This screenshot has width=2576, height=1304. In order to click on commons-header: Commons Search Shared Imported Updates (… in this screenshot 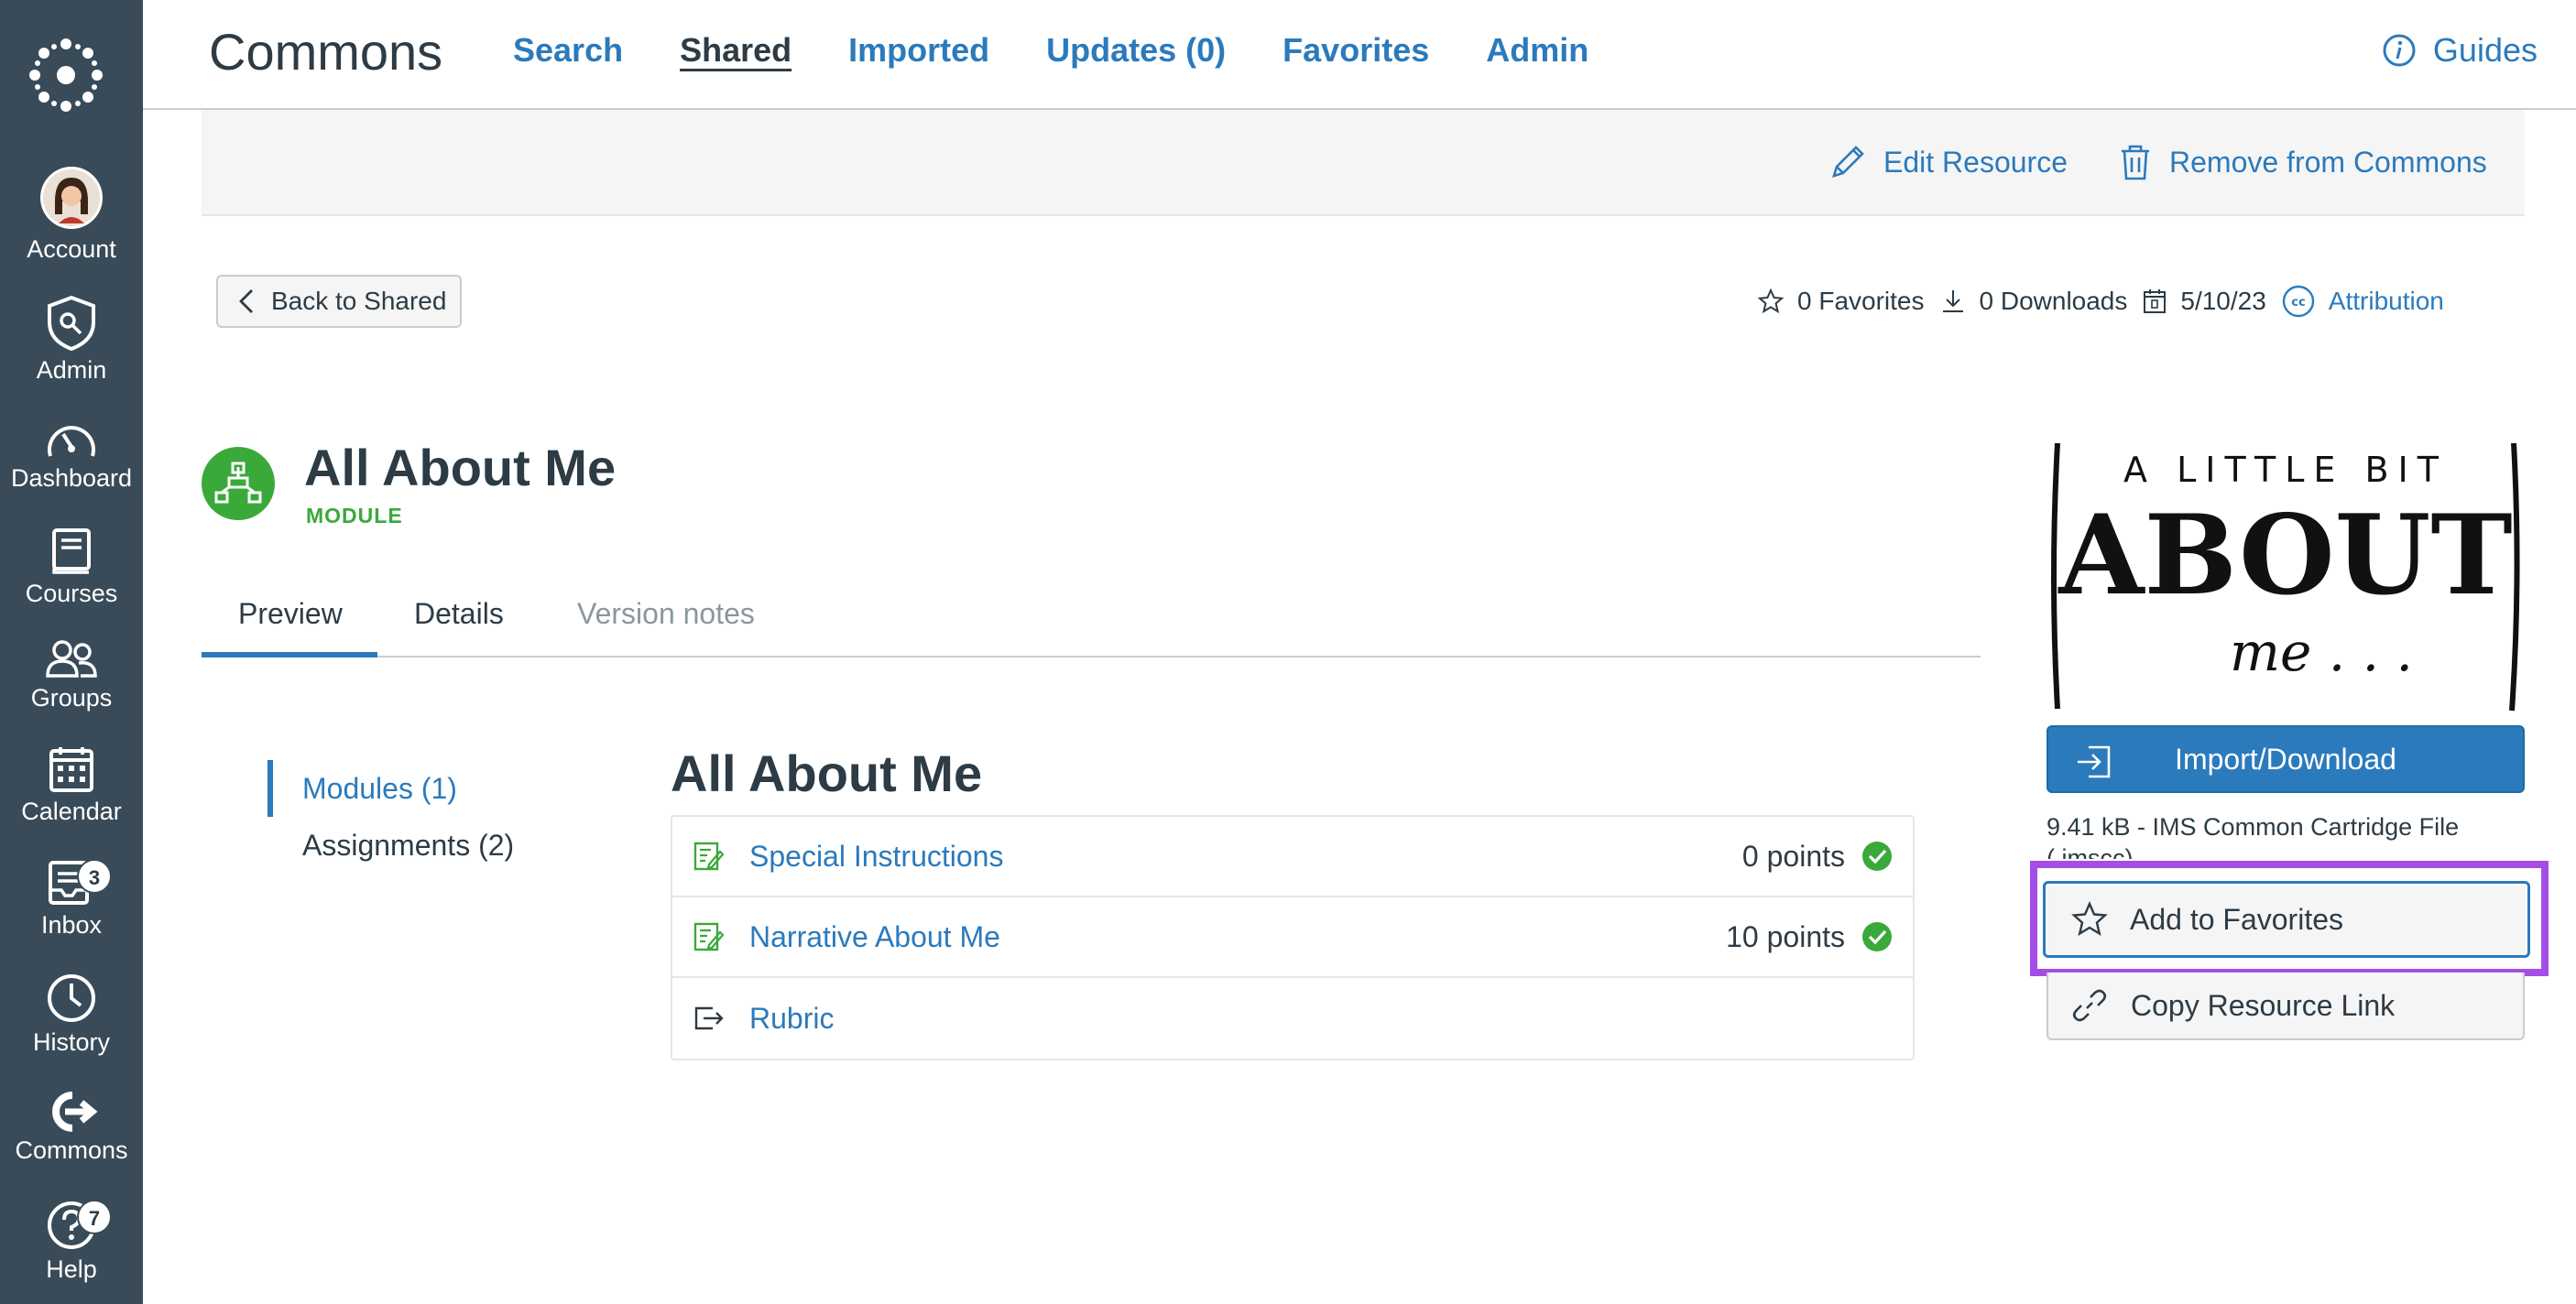, I will do `click(1359, 55)`.